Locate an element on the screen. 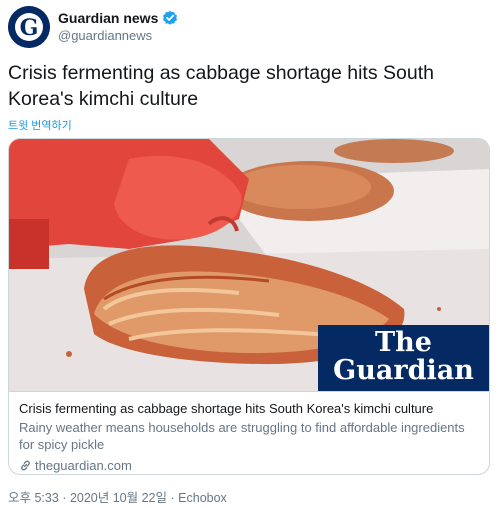  verified-badge-icon is located at coordinates (170, 17).